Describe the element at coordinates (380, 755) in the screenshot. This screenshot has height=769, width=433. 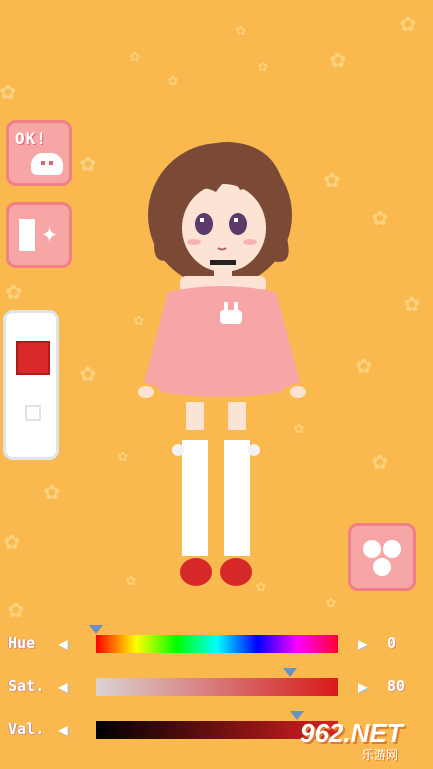
I see `watermark-subtext: 乐游网` at that location.